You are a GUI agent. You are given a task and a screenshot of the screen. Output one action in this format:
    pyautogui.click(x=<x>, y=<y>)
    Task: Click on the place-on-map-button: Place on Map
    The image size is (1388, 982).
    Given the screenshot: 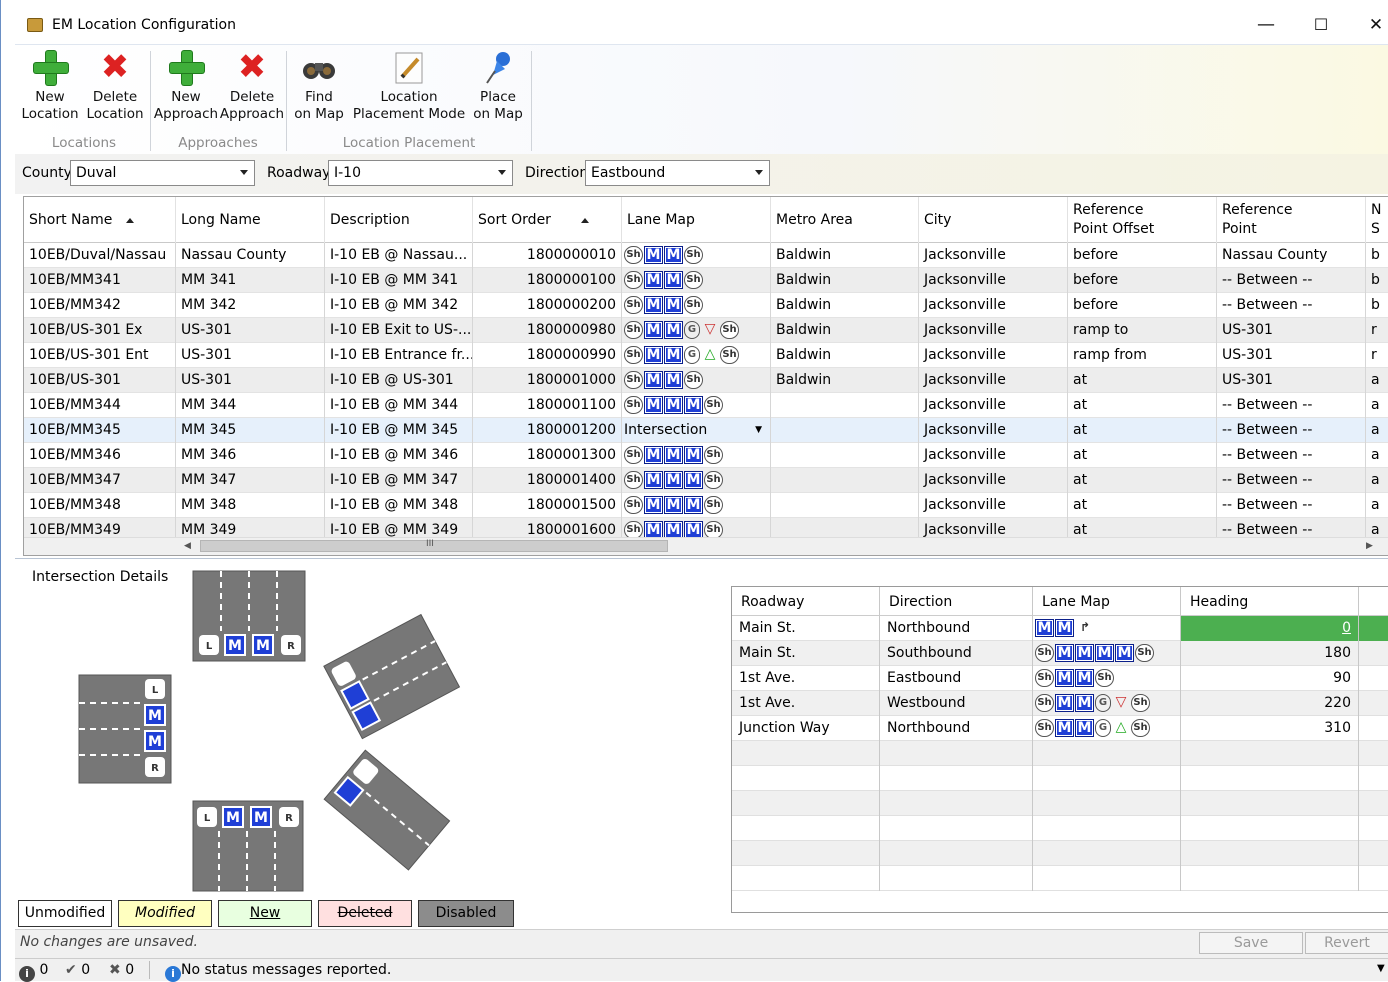 What is the action you would take?
    pyautogui.click(x=498, y=90)
    